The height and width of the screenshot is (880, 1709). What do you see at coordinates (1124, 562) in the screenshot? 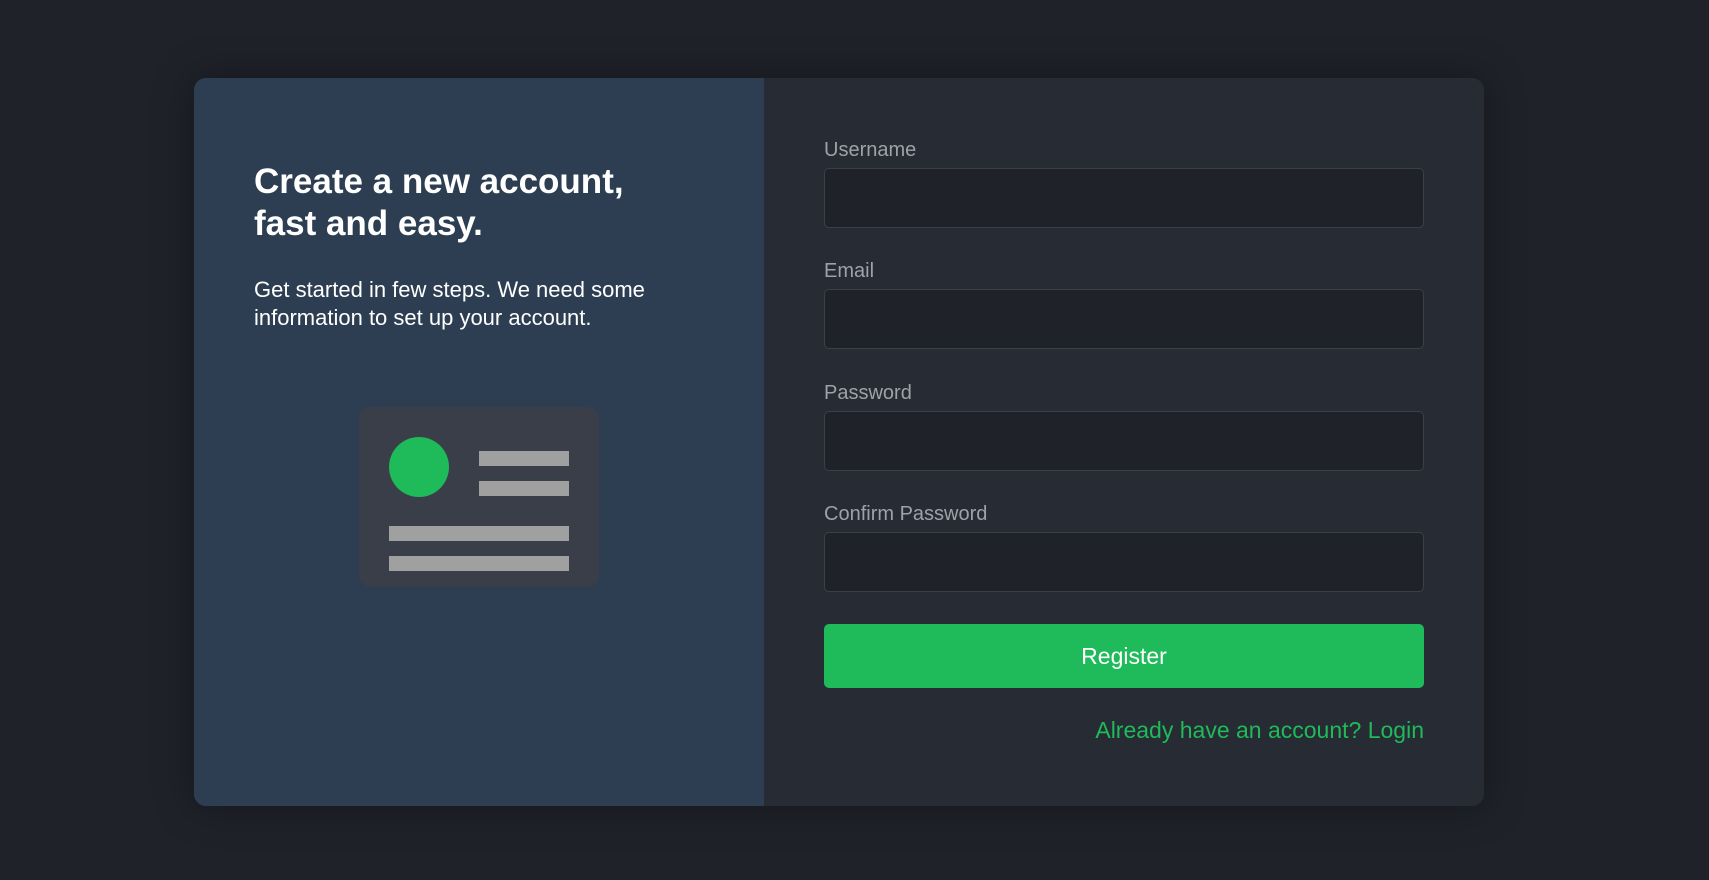
I see `confirm-password-input` at bounding box center [1124, 562].